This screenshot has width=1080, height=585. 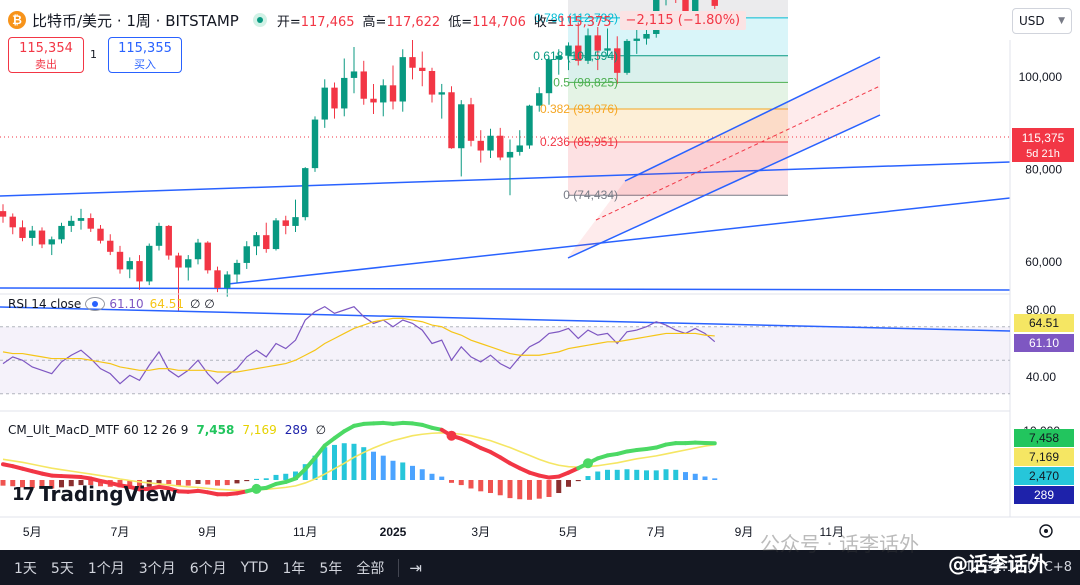 I want to click on range-1y: 1年, so click(x=294, y=568).